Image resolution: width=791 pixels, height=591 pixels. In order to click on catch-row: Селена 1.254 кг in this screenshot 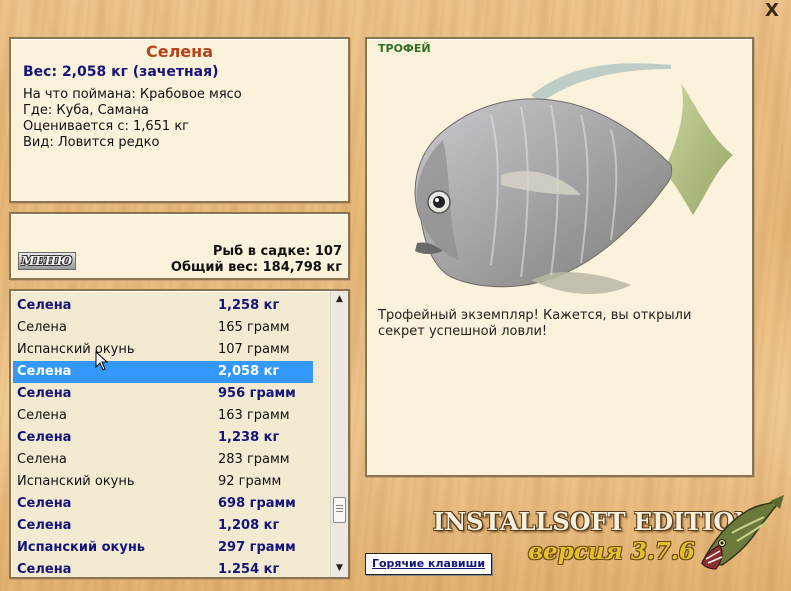, I will do `click(163, 568)`.